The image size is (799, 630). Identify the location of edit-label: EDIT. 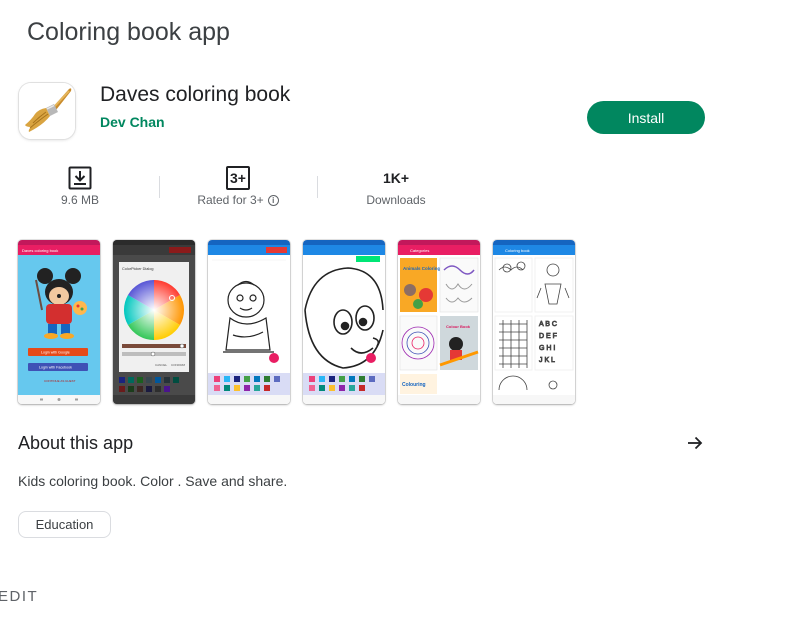
(19, 596).